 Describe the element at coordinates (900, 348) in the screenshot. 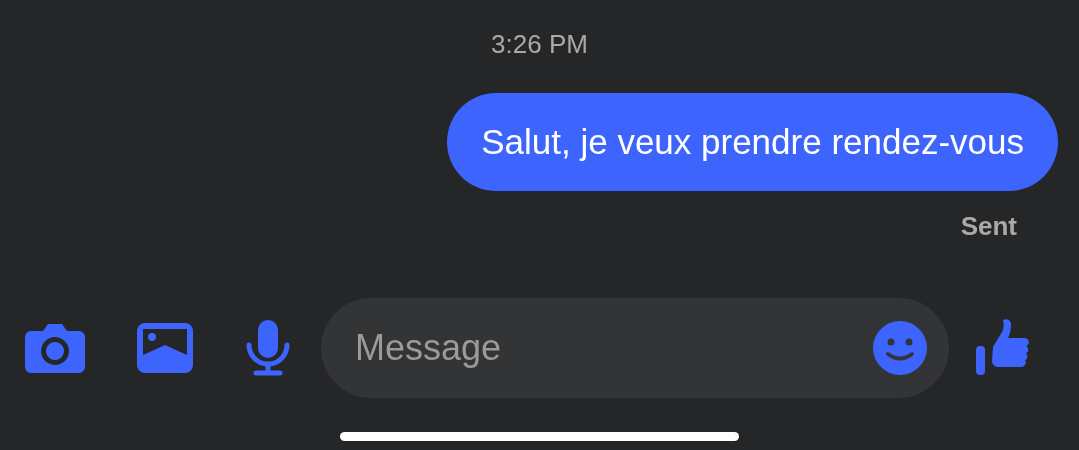

I see `emoji-icon` at that location.